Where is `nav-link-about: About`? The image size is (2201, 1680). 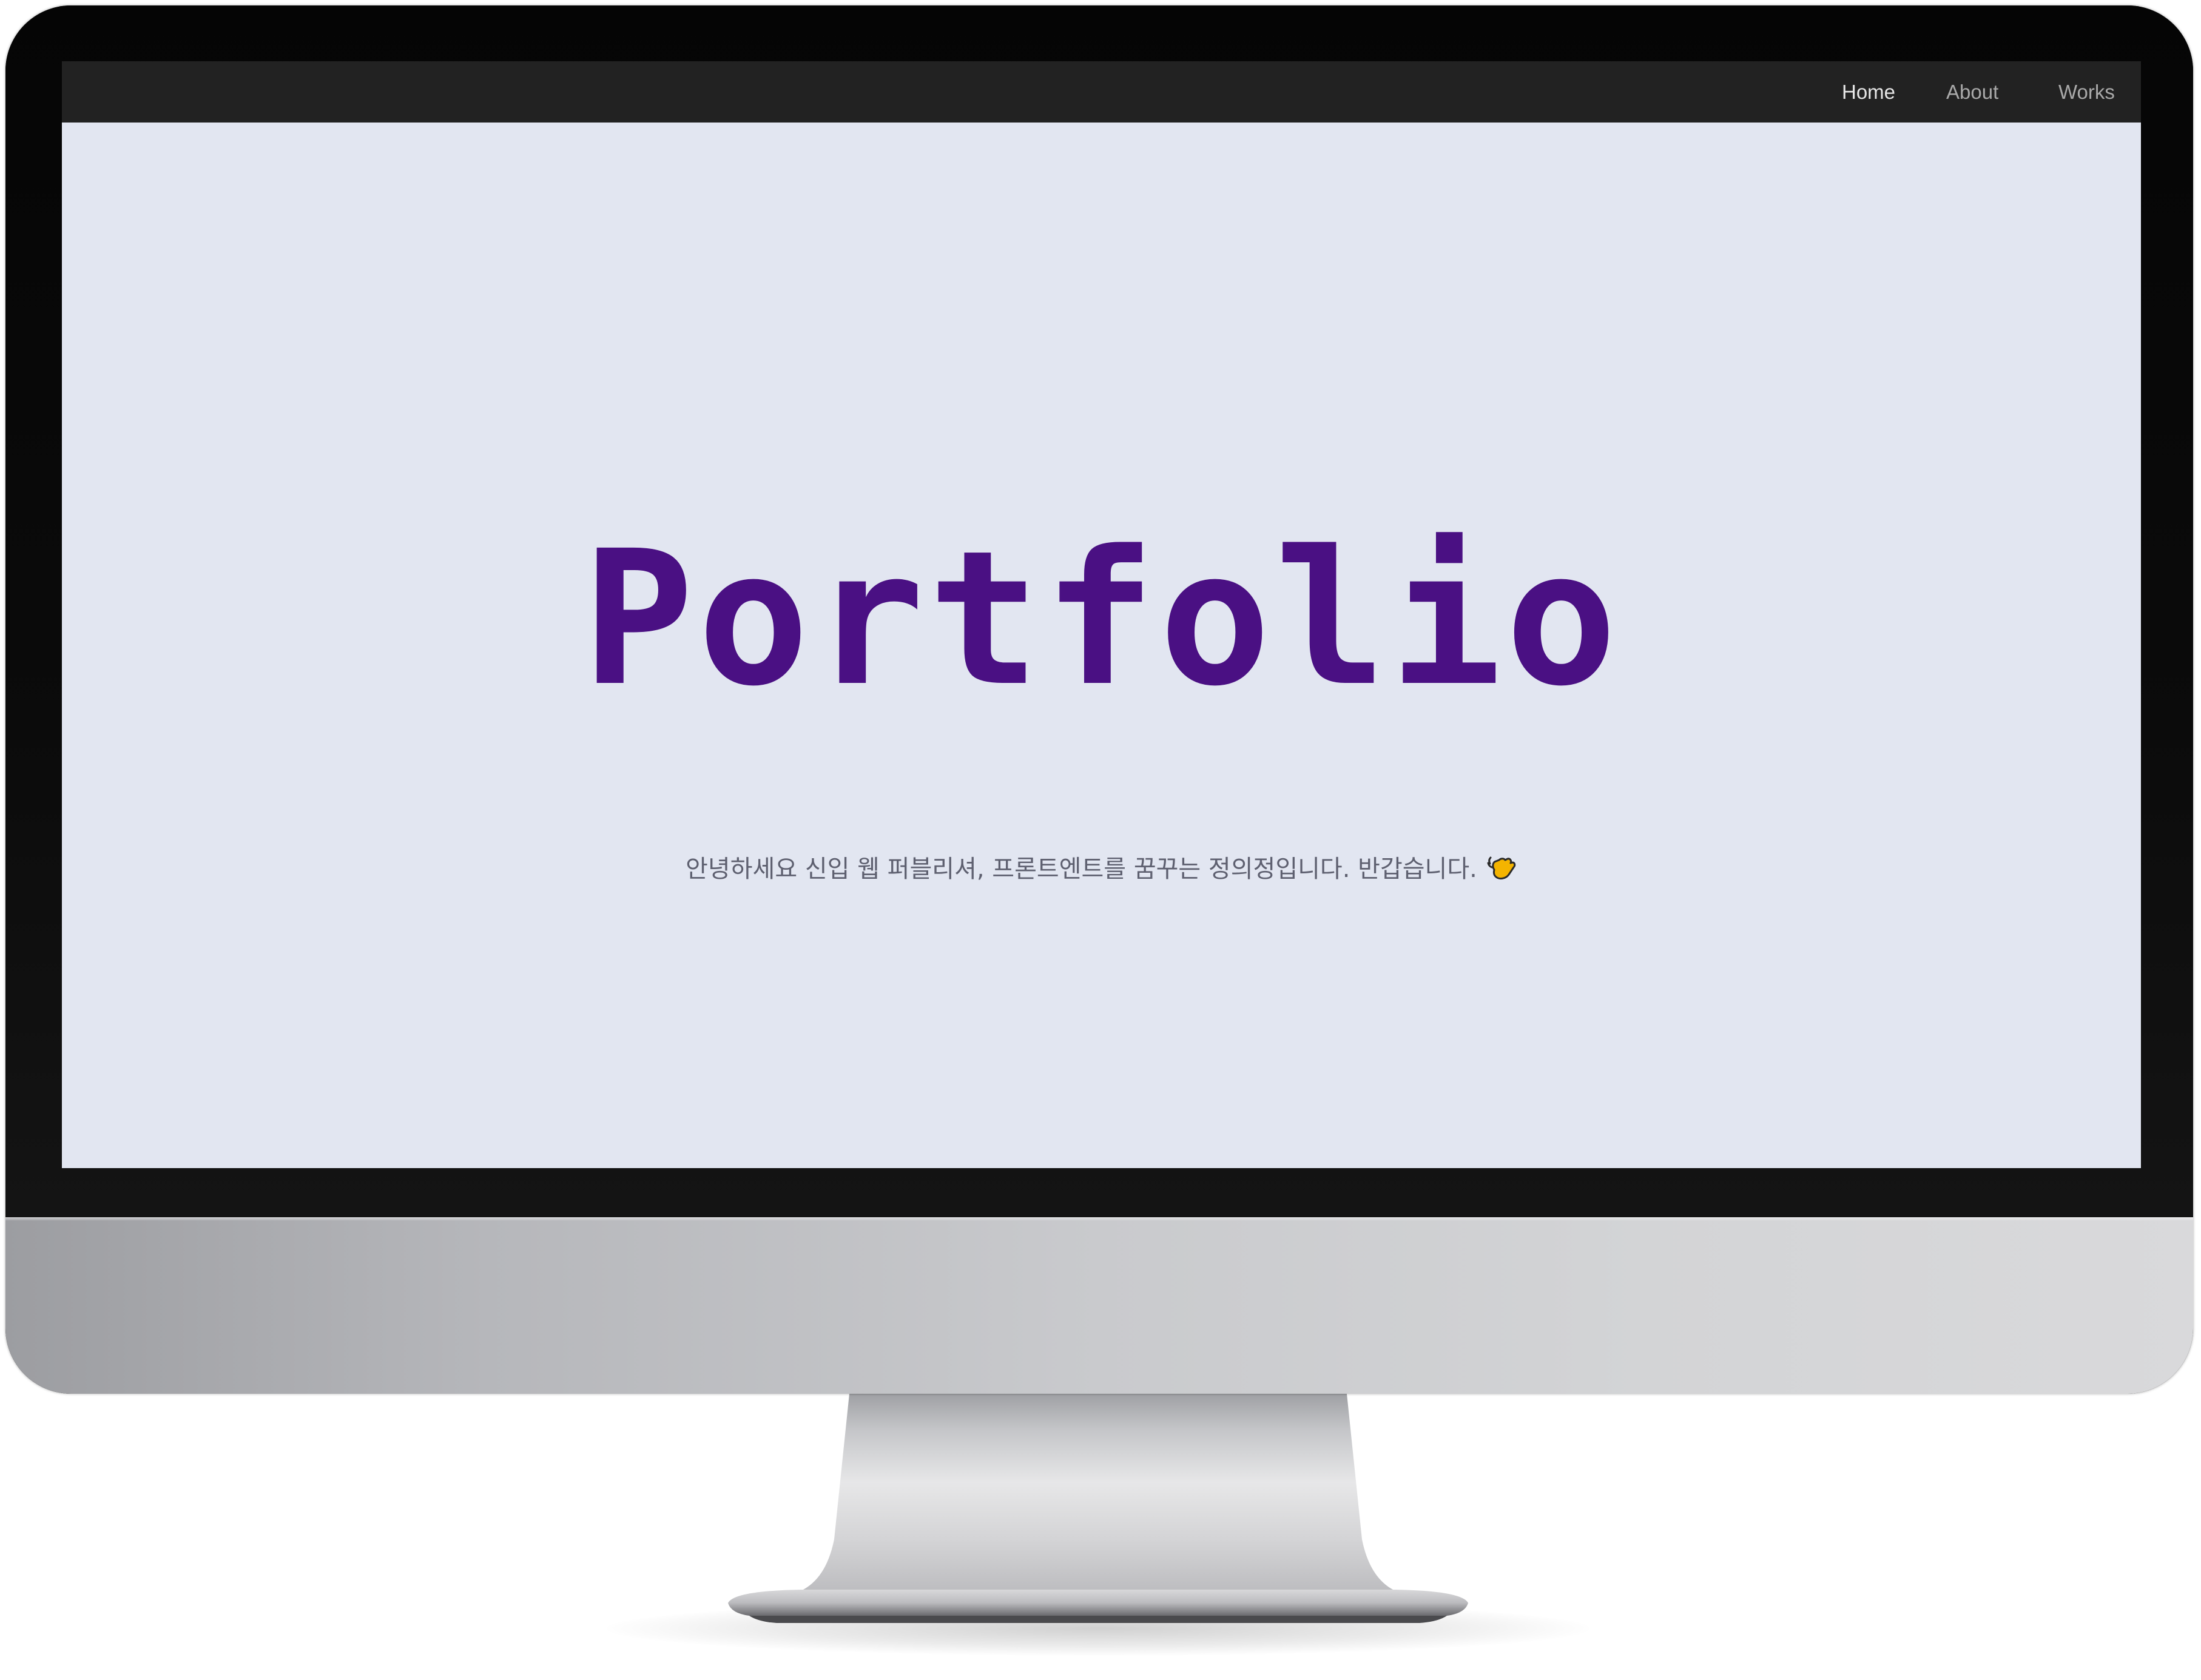 nav-link-about: About is located at coordinates (1972, 92).